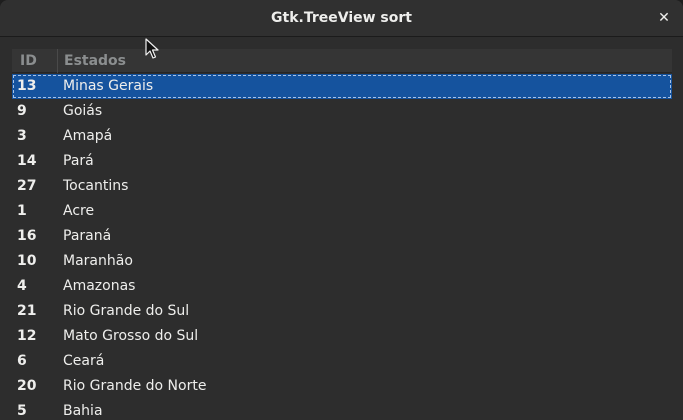 The image size is (683, 420). Describe the element at coordinates (135, 386) in the screenshot. I see `cell-estado: Rio Grande do Norte` at that location.